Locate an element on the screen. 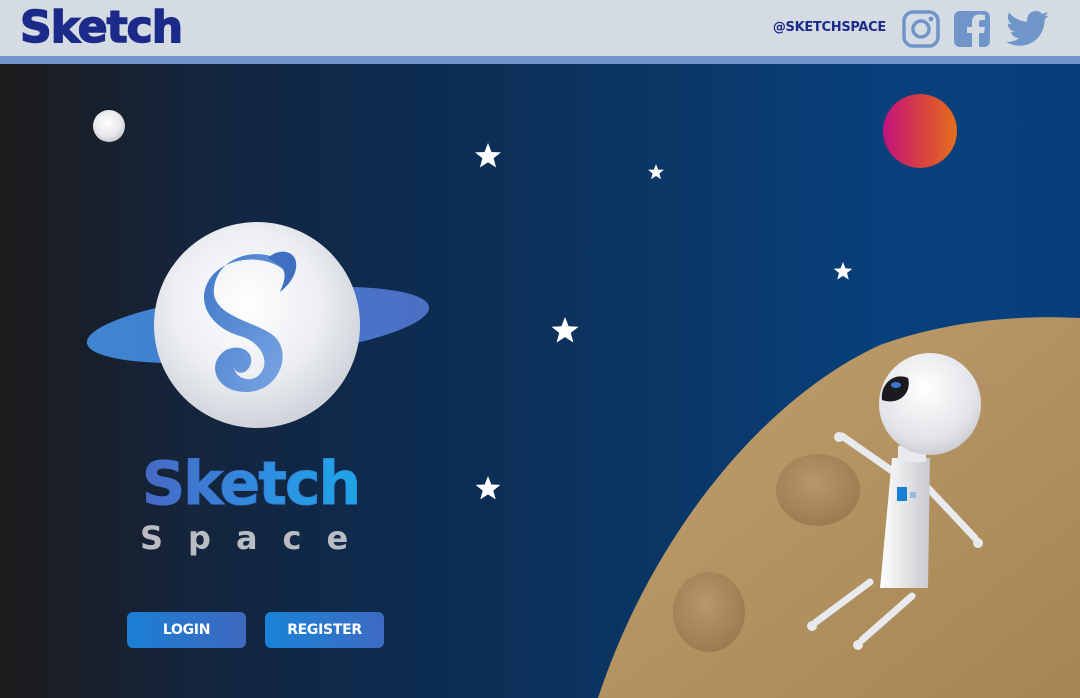 Image resolution: width=1080 pixels, height=698 pixels. facebook-icon is located at coordinates (972, 29).